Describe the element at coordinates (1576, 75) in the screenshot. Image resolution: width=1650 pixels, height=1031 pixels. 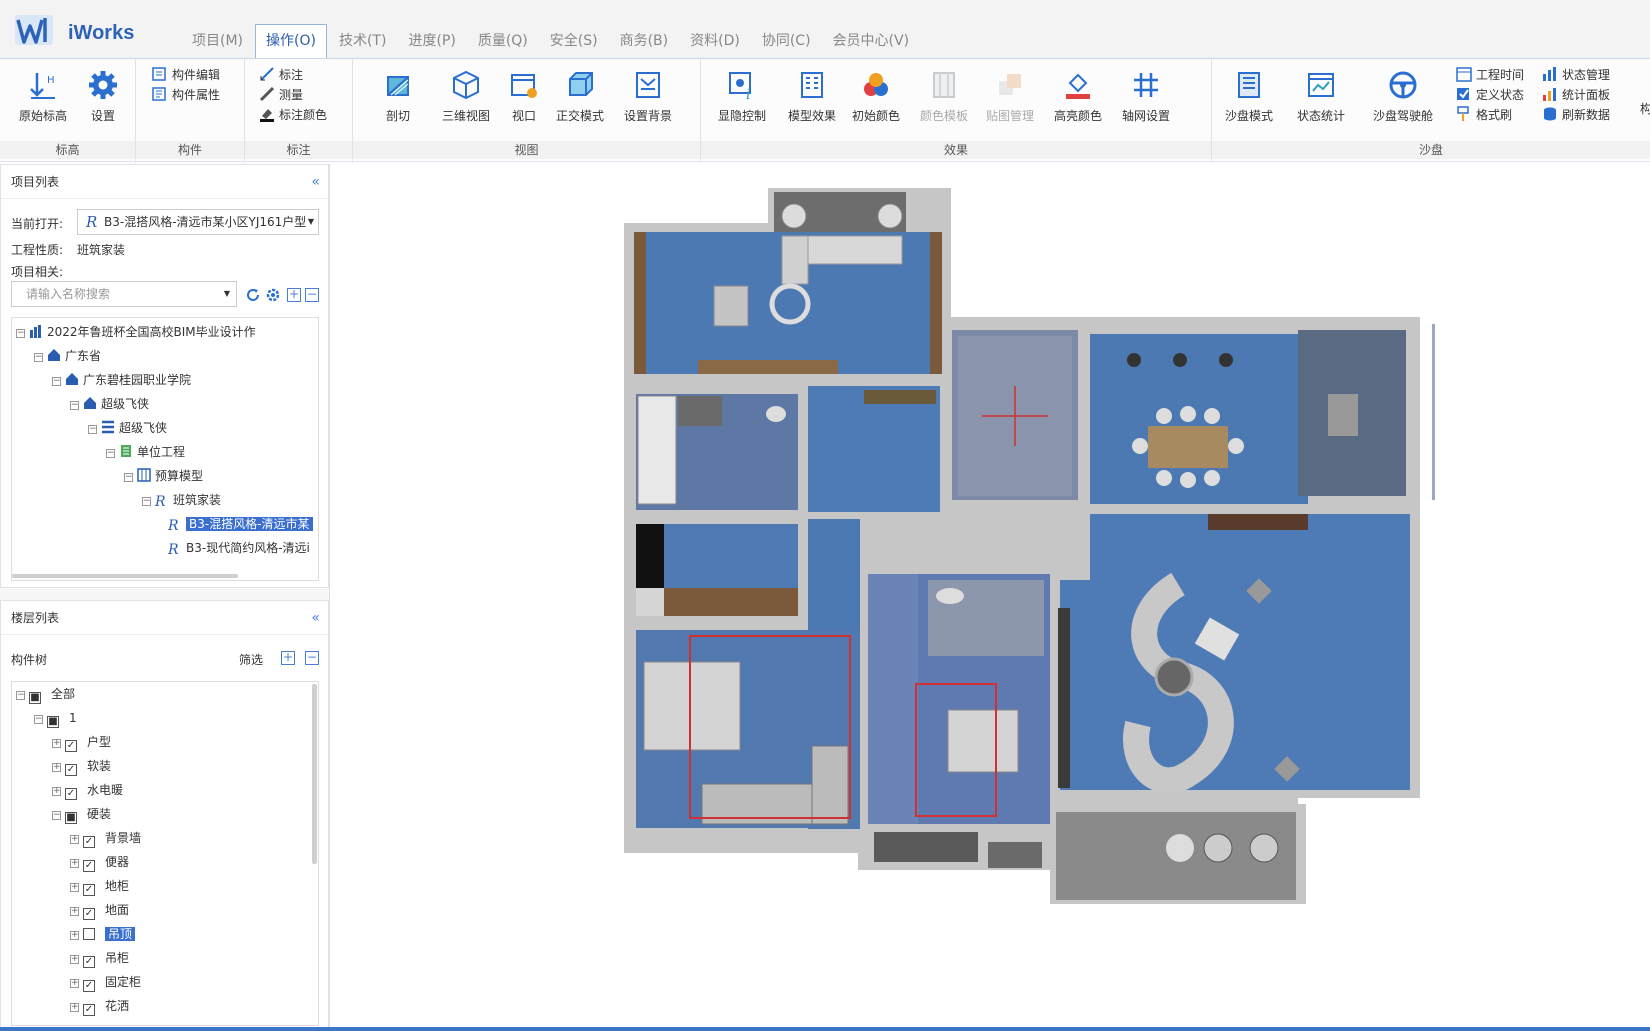
I see `status-manage-button: 状态管理` at that location.